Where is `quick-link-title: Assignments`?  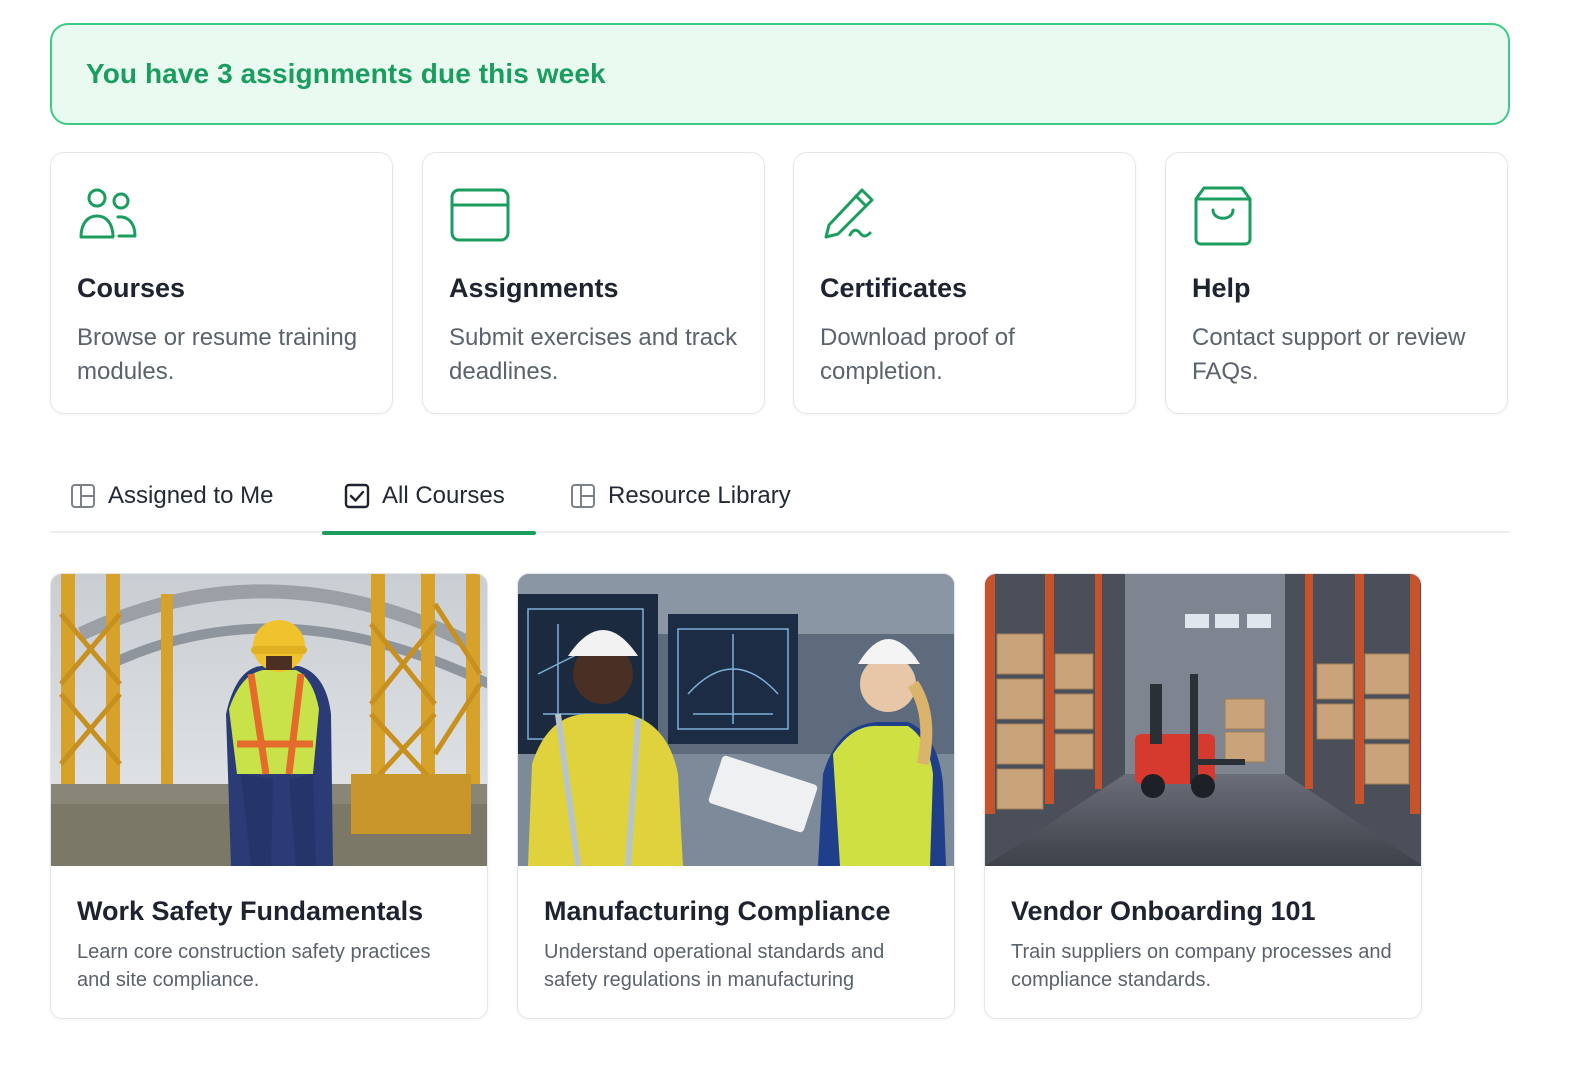 quick-link-title: Assignments is located at coordinates (534, 288).